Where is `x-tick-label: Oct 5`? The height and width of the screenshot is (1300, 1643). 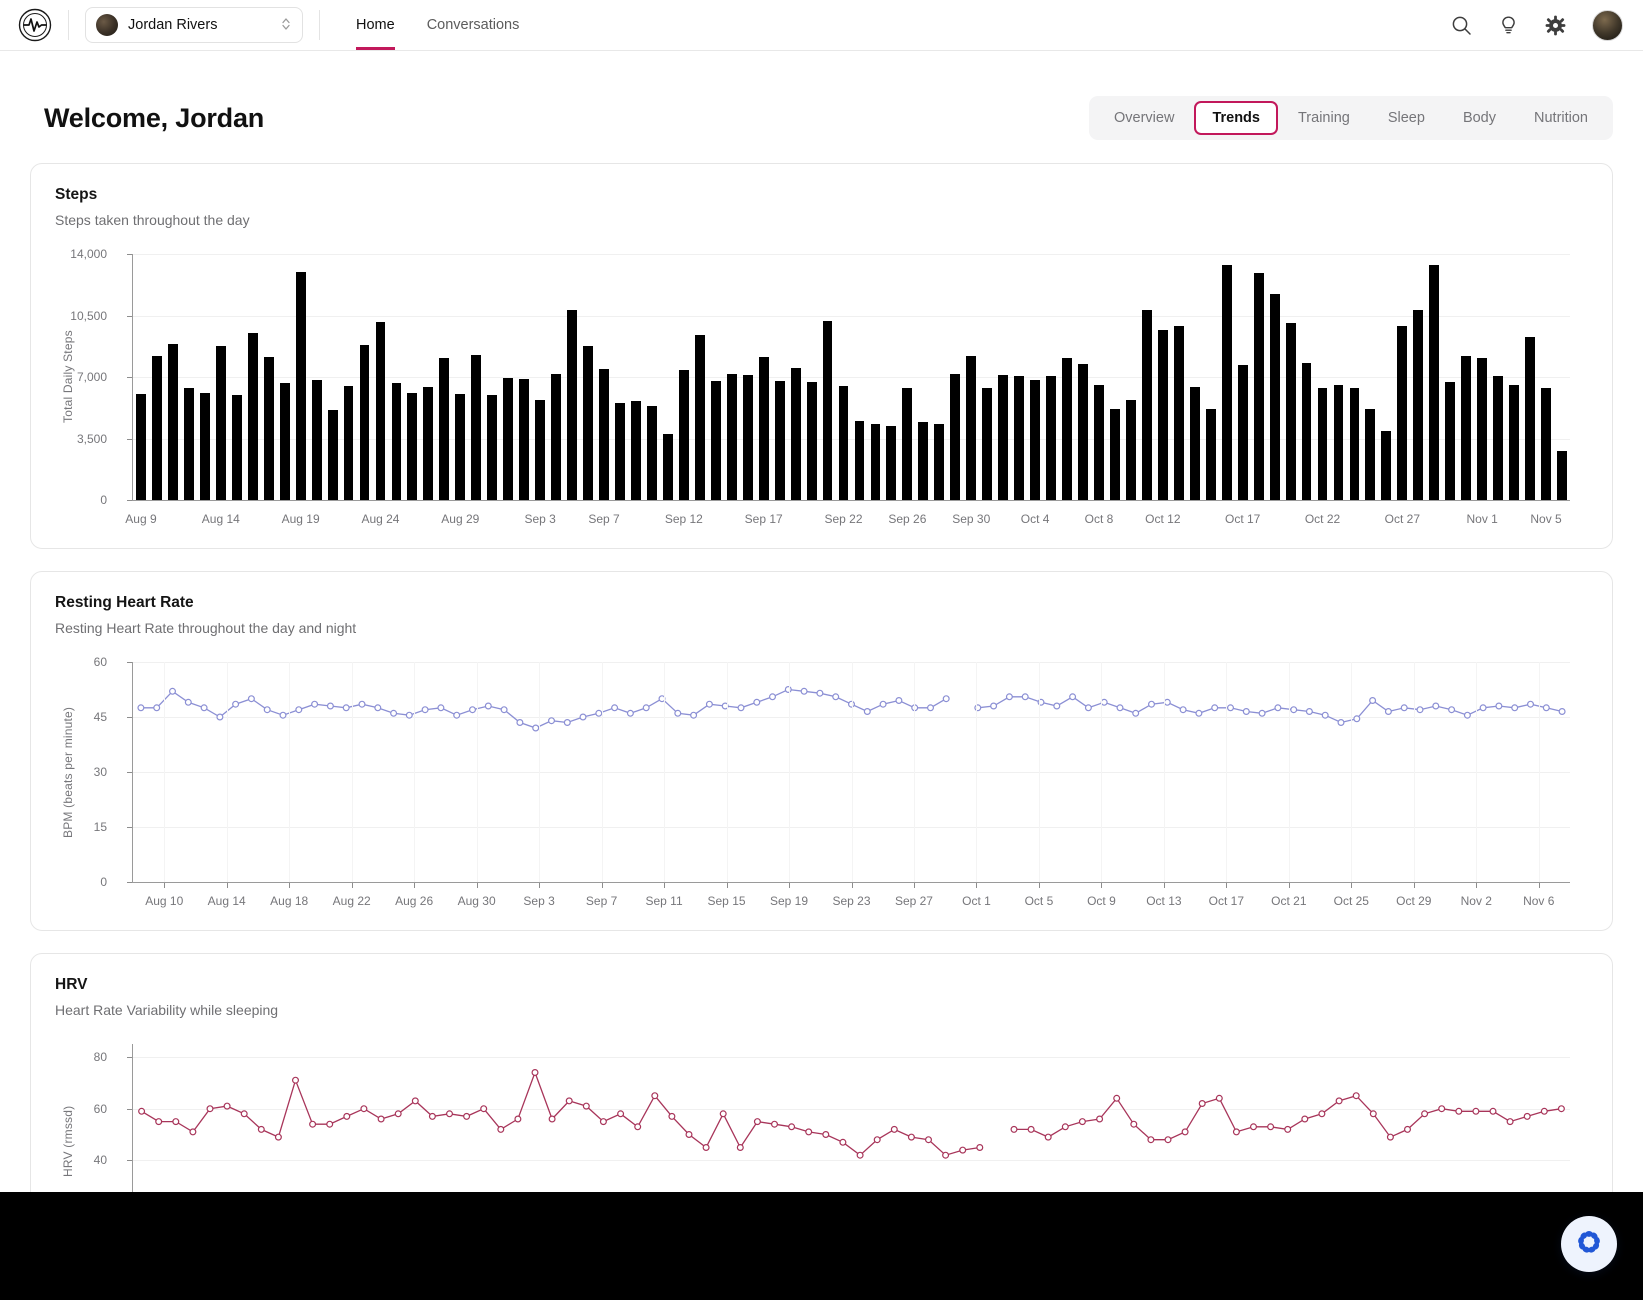 x-tick-label: Oct 5 is located at coordinates (1039, 901).